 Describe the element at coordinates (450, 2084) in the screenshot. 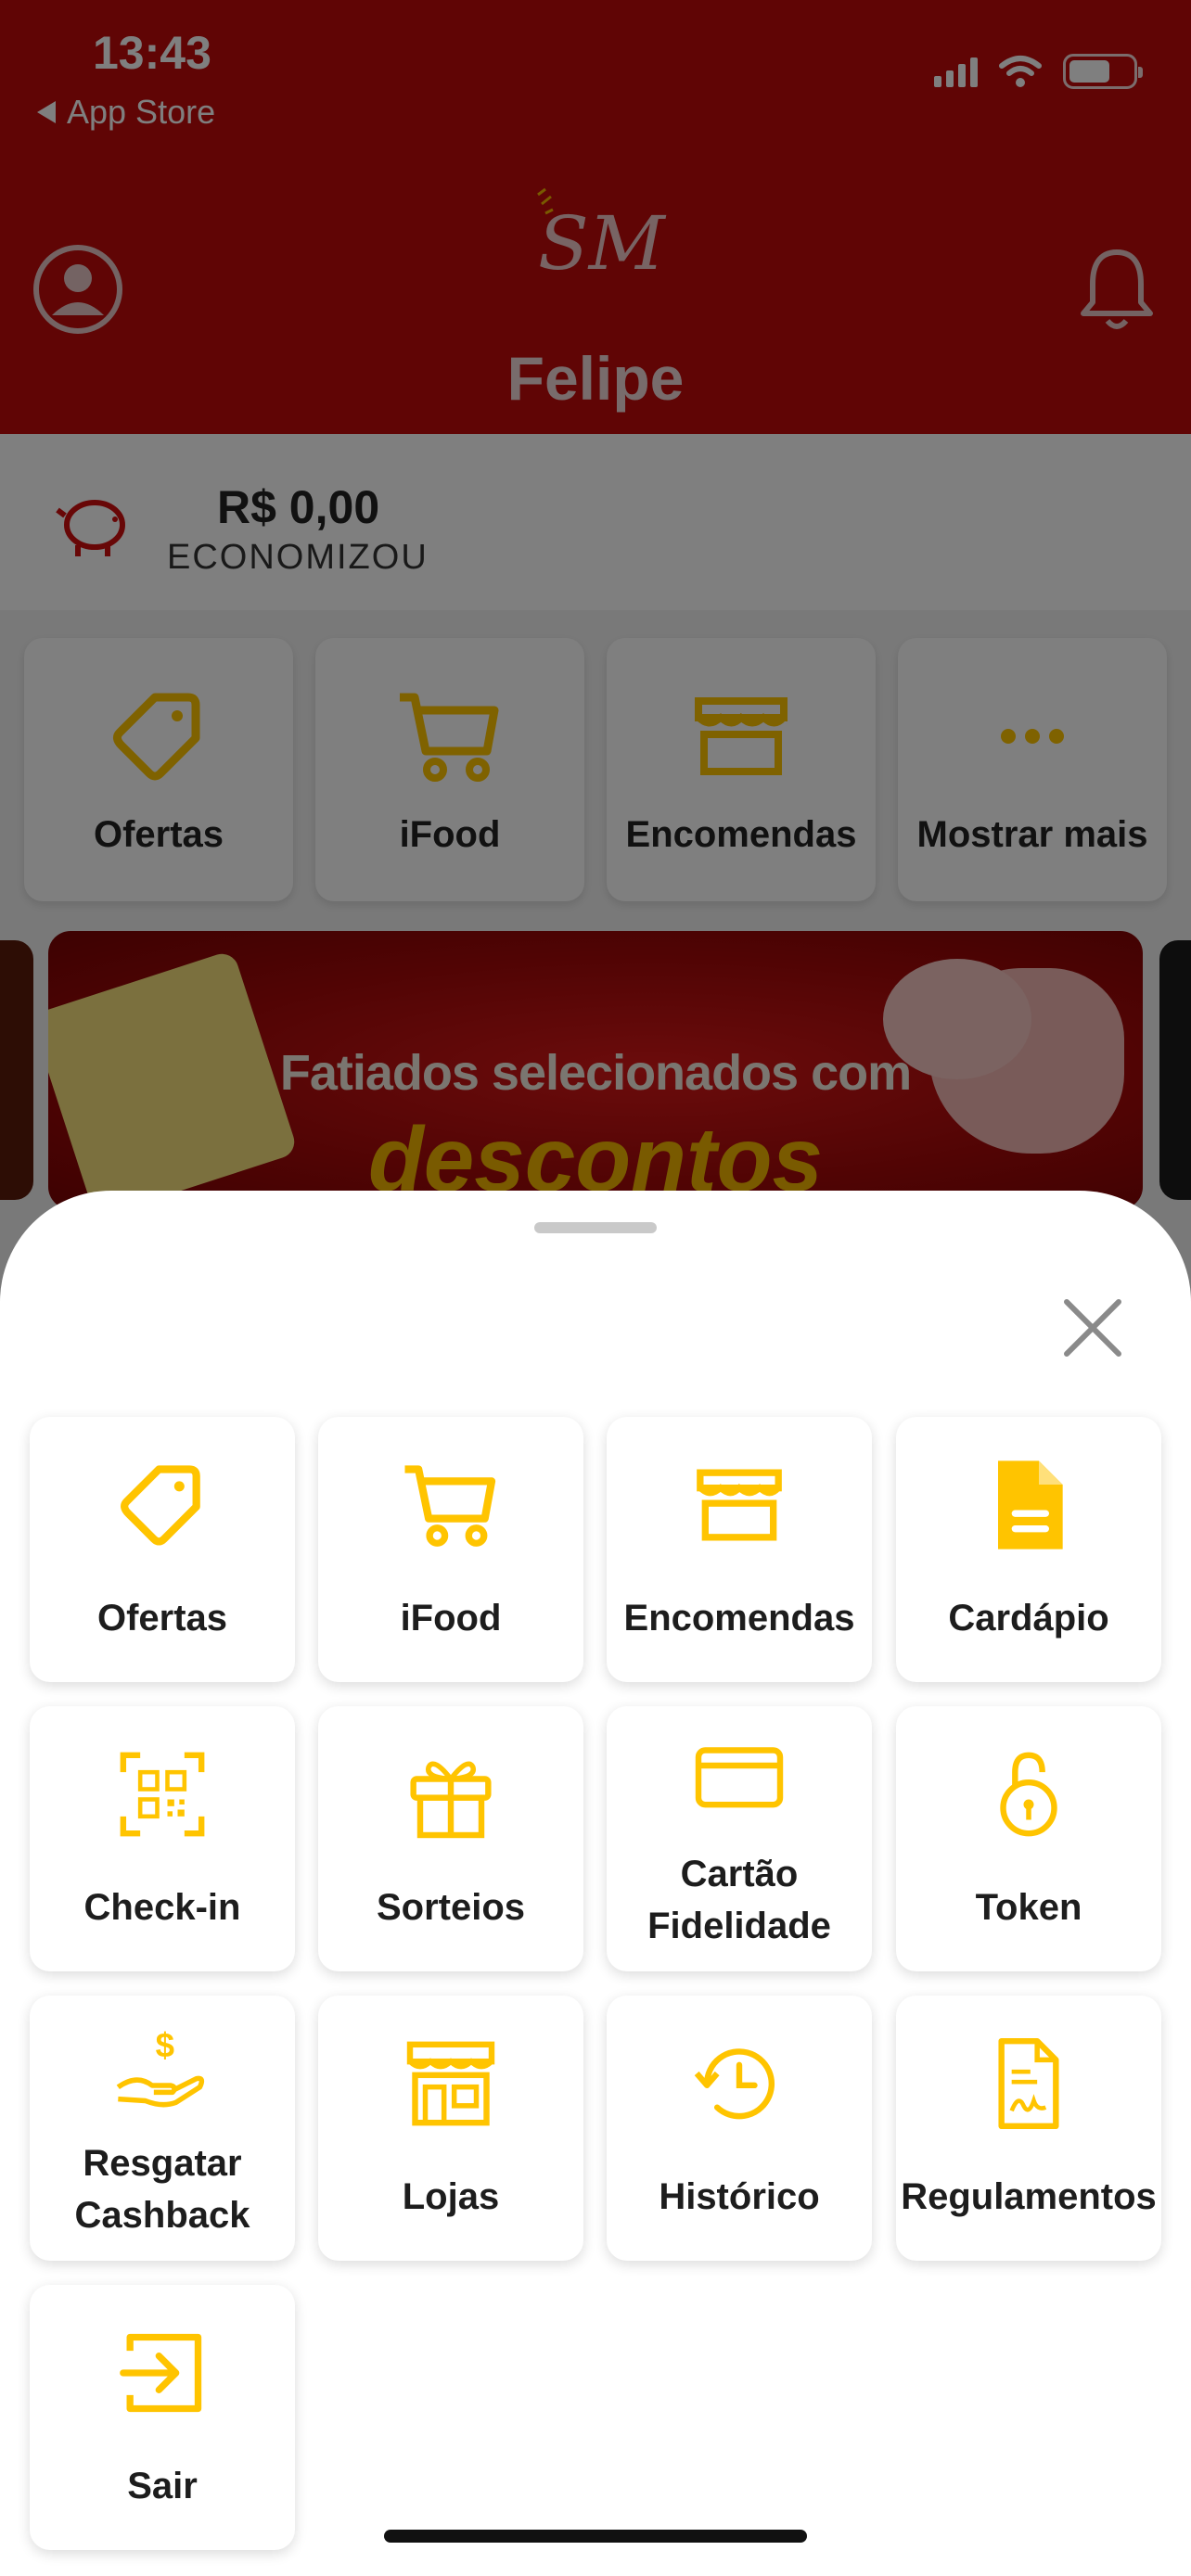

I see `store-icon` at that location.